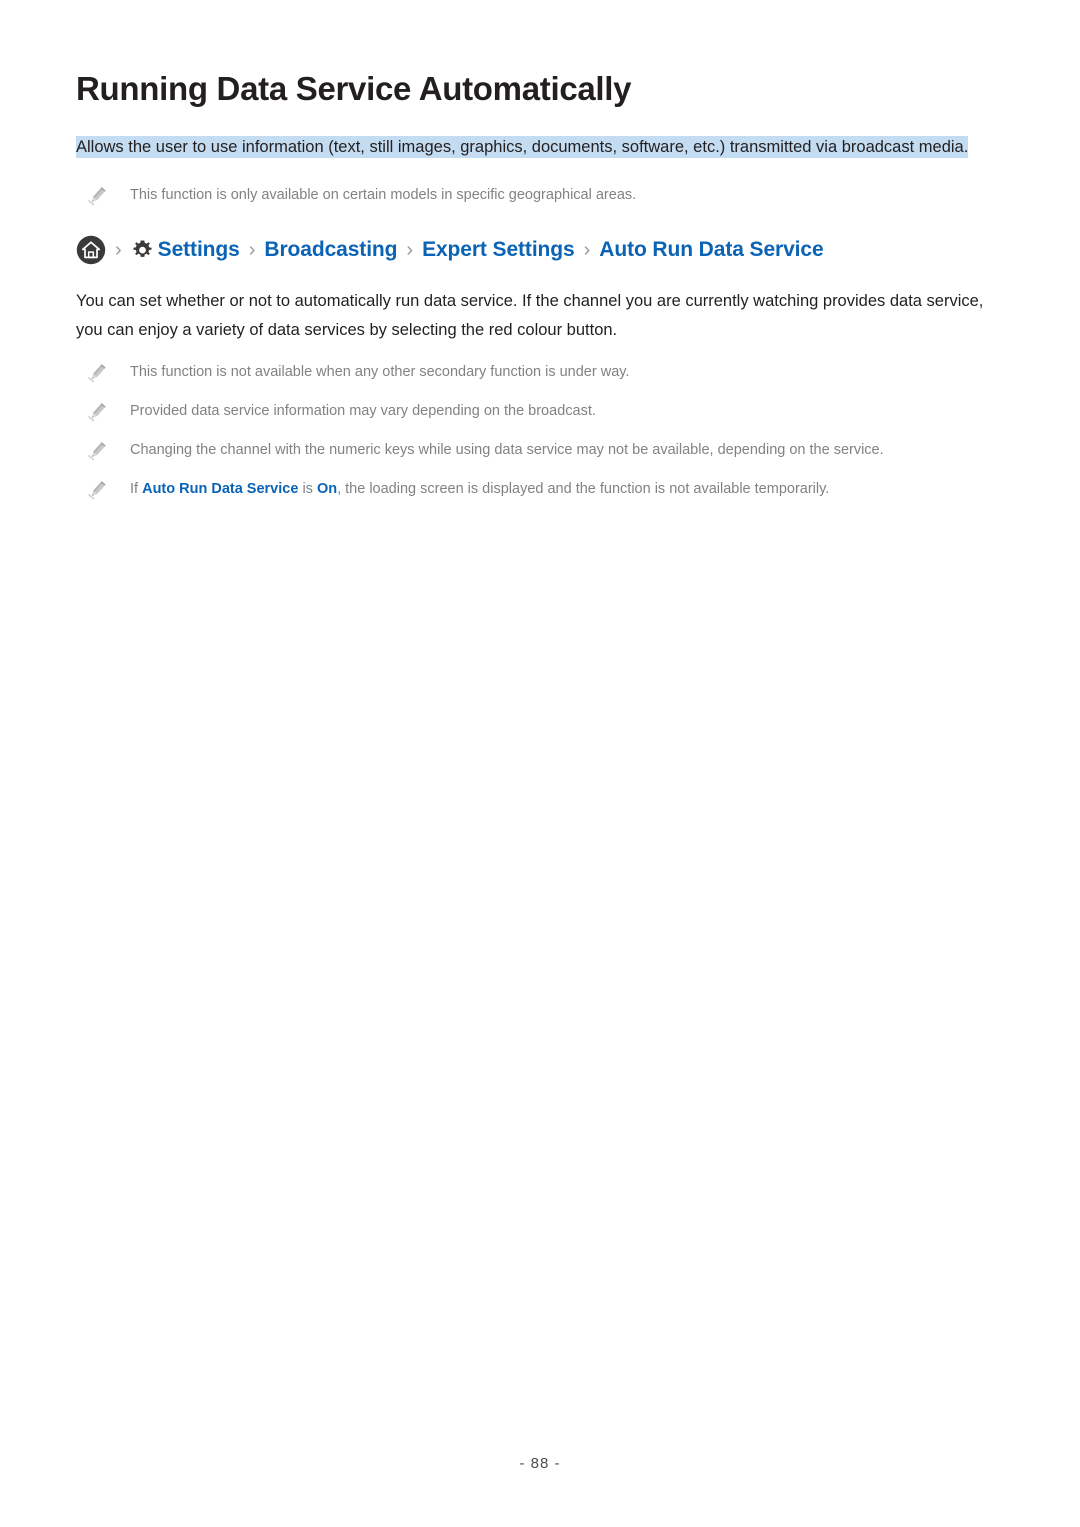 The height and width of the screenshot is (1527, 1080). Describe the element at coordinates (91, 250) in the screenshot. I see `home-icon` at that location.